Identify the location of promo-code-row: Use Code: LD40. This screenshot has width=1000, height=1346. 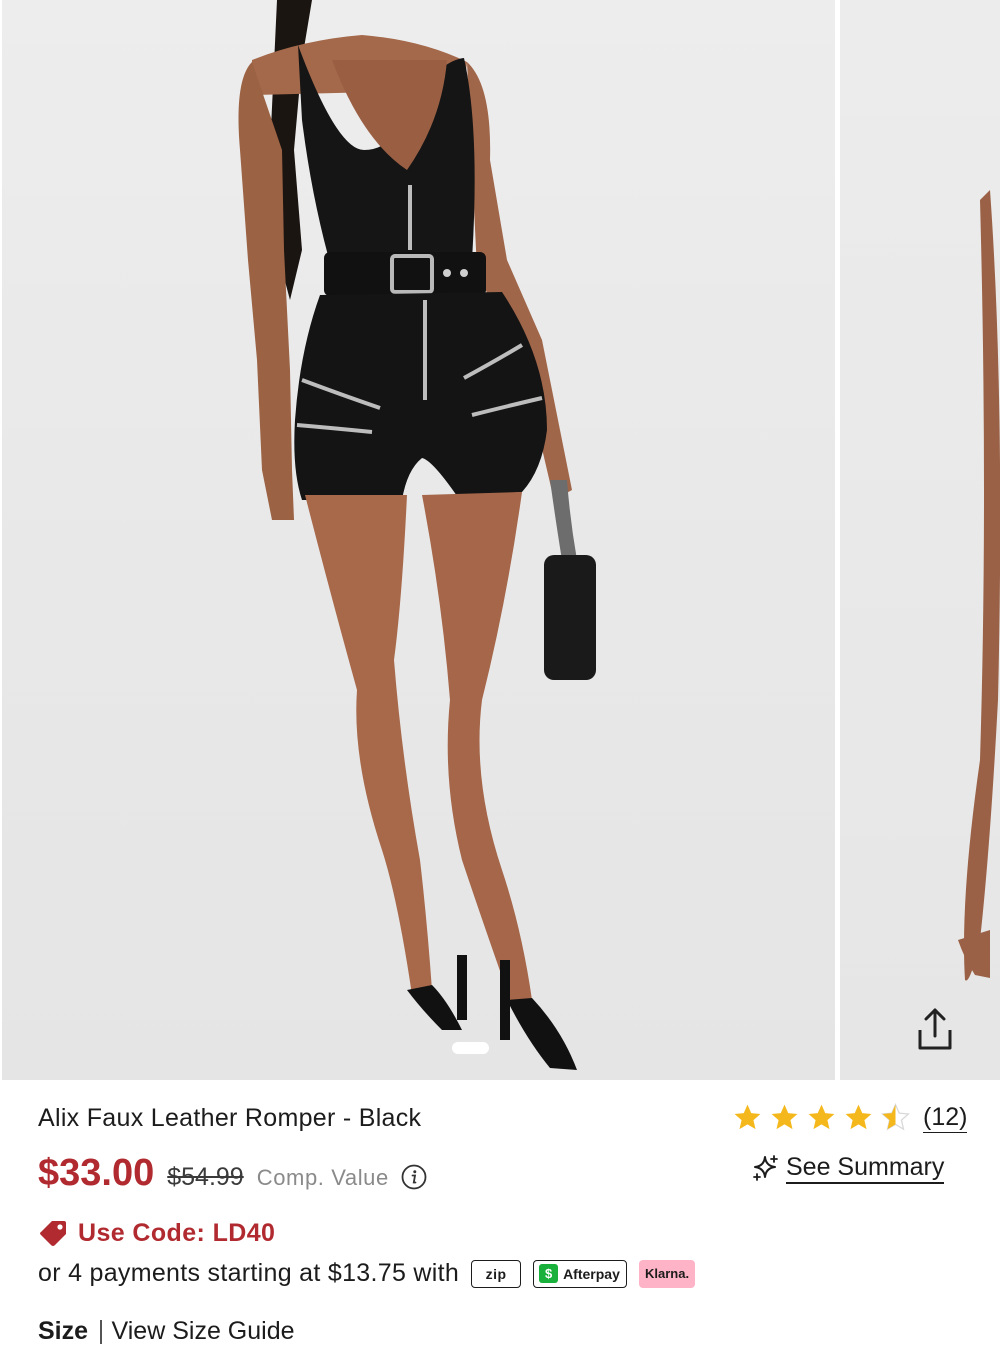
(156, 1233).